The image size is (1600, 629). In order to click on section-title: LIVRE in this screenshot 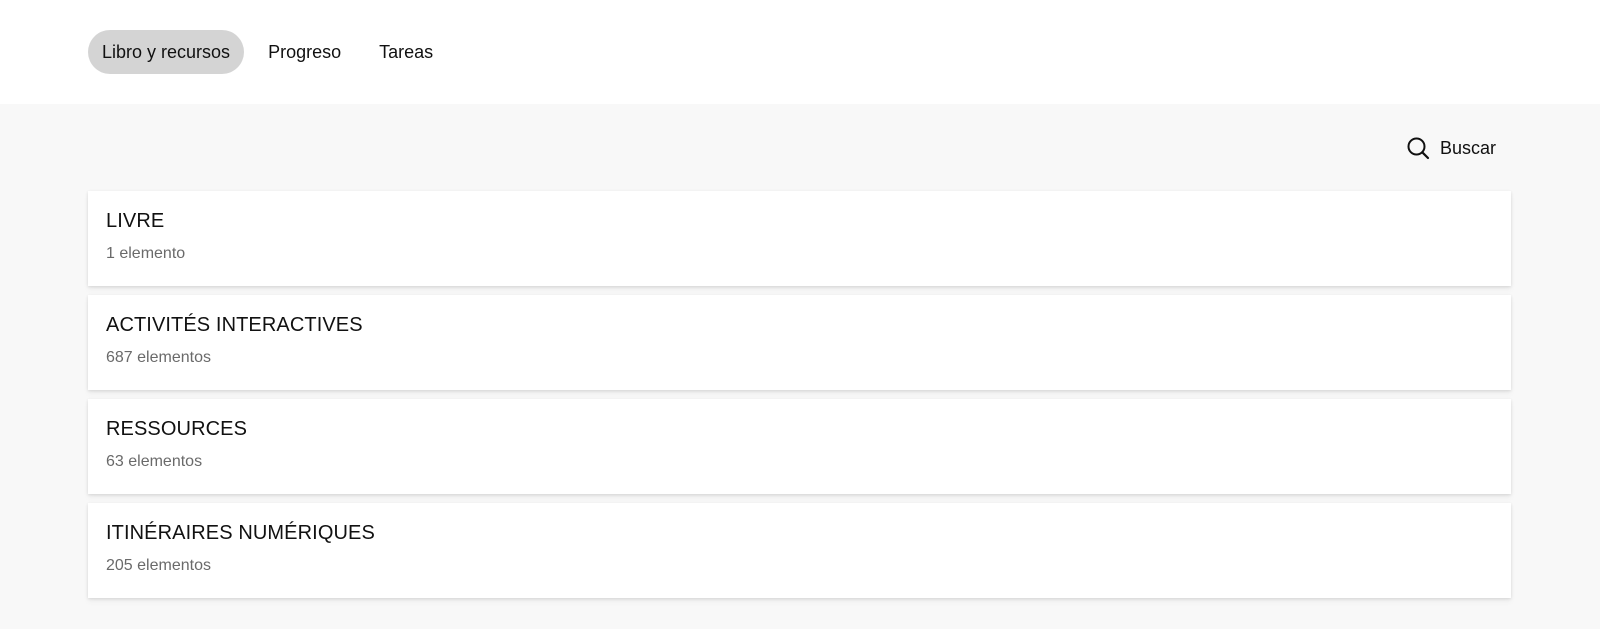, I will do `click(135, 221)`.